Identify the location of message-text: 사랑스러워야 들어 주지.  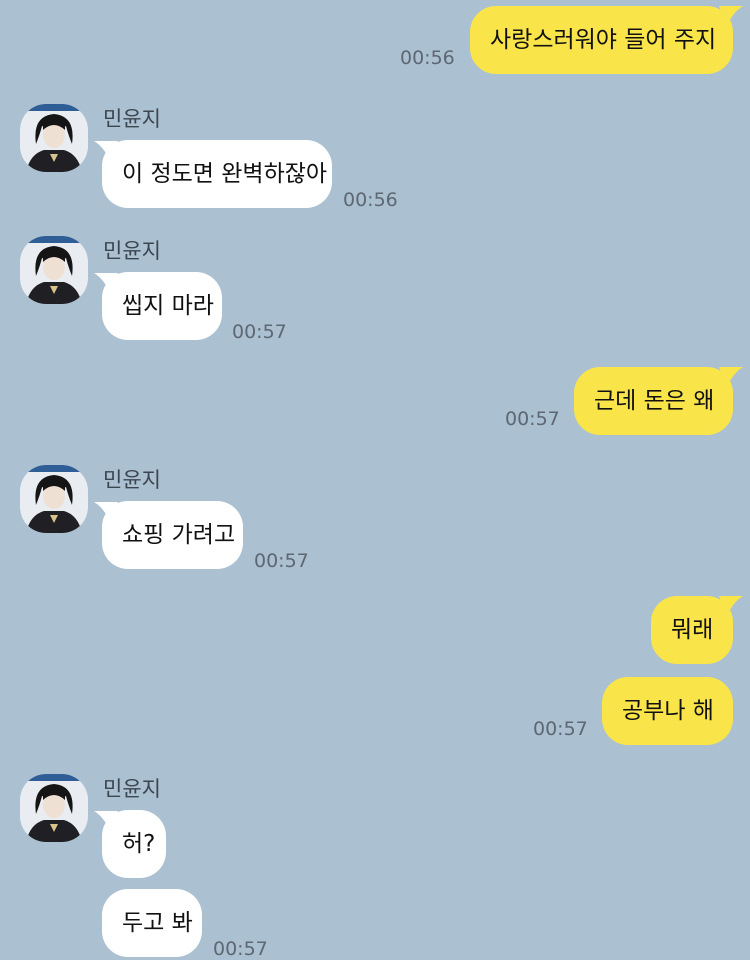
(603, 40).